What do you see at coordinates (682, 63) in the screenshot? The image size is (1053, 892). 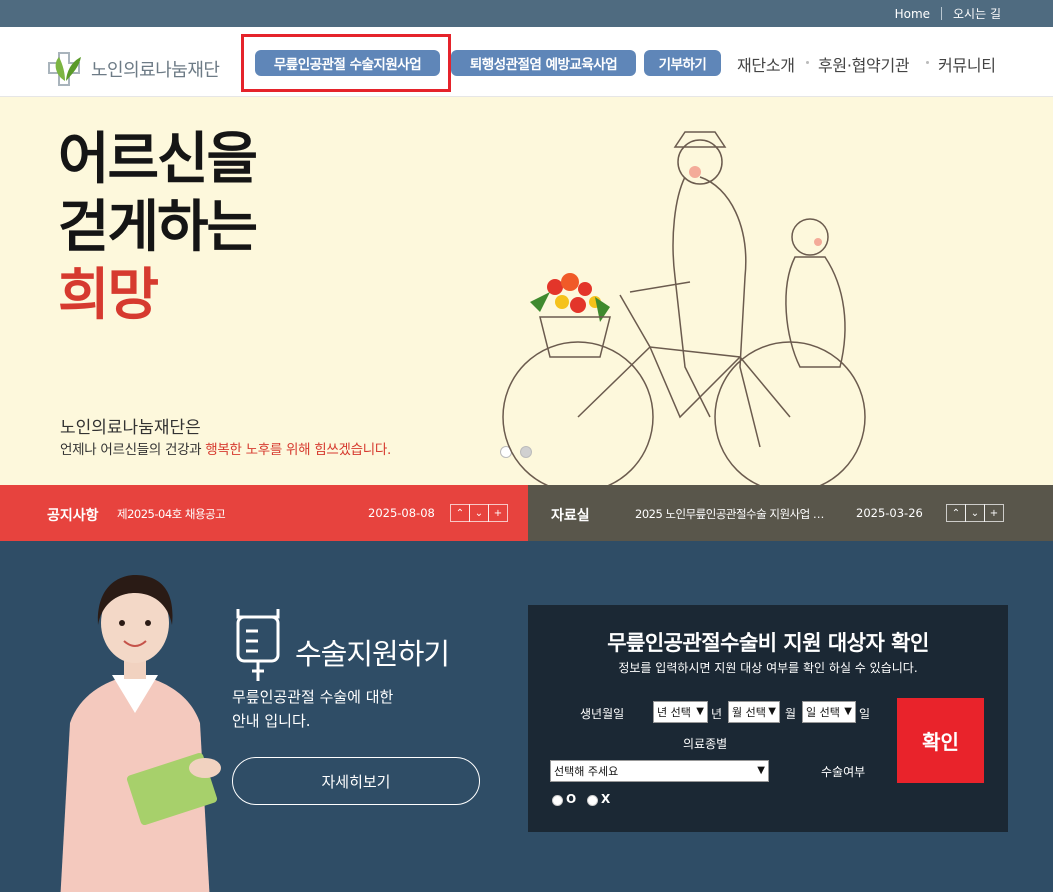 I see `nav-donate: 기부하기` at bounding box center [682, 63].